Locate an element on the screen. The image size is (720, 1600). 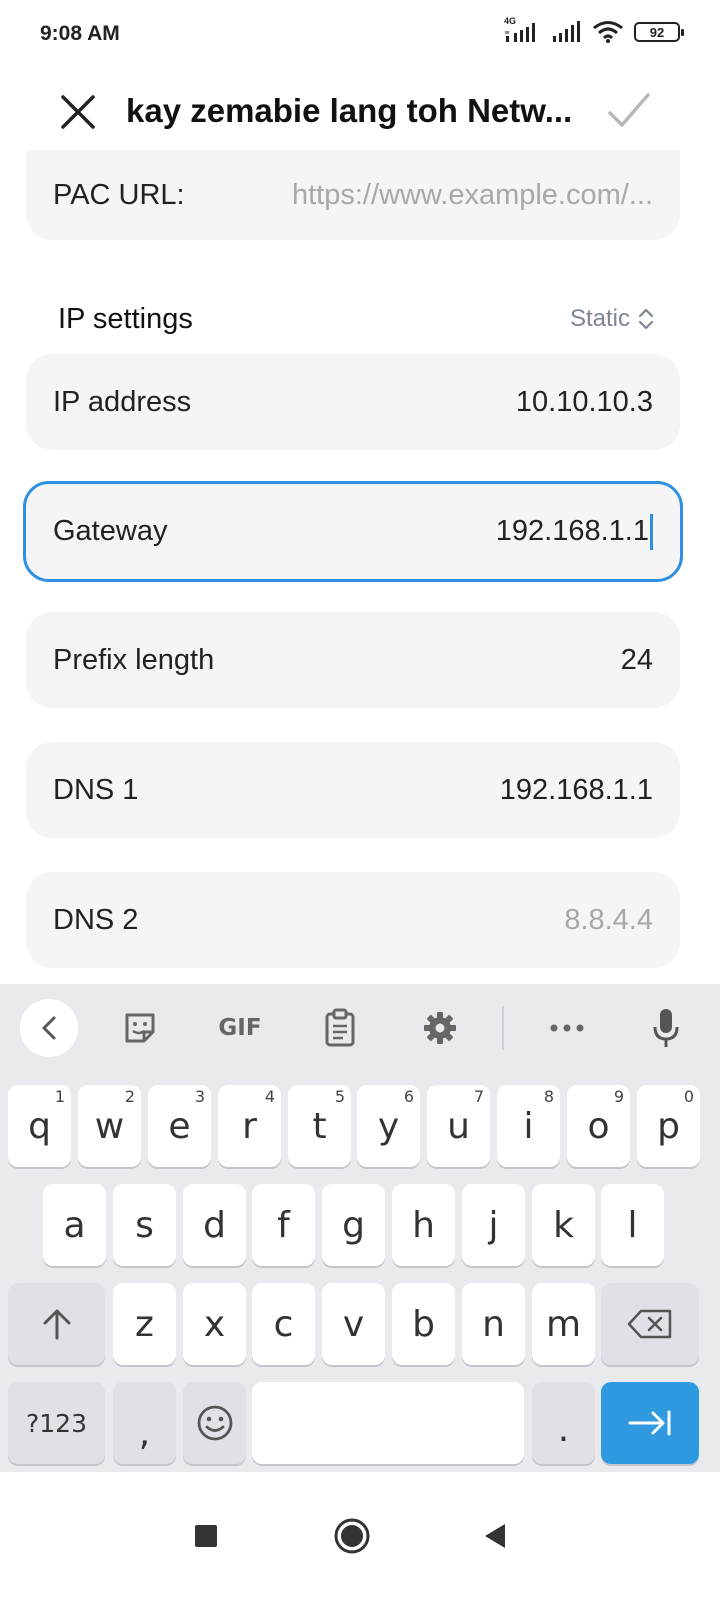
key-hint: 8 is located at coordinates (548, 1096).